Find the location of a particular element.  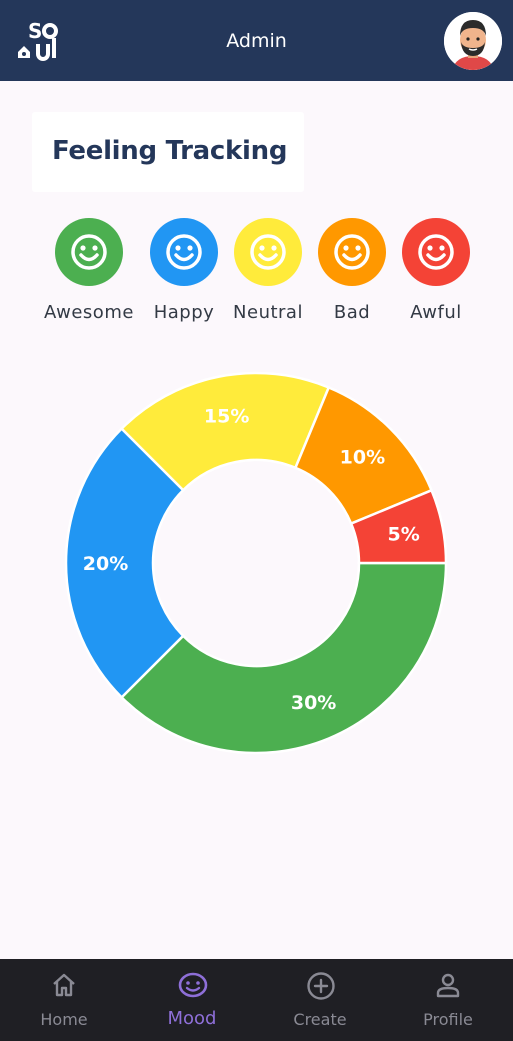

slice-label: 15% is located at coordinates (226, 416).